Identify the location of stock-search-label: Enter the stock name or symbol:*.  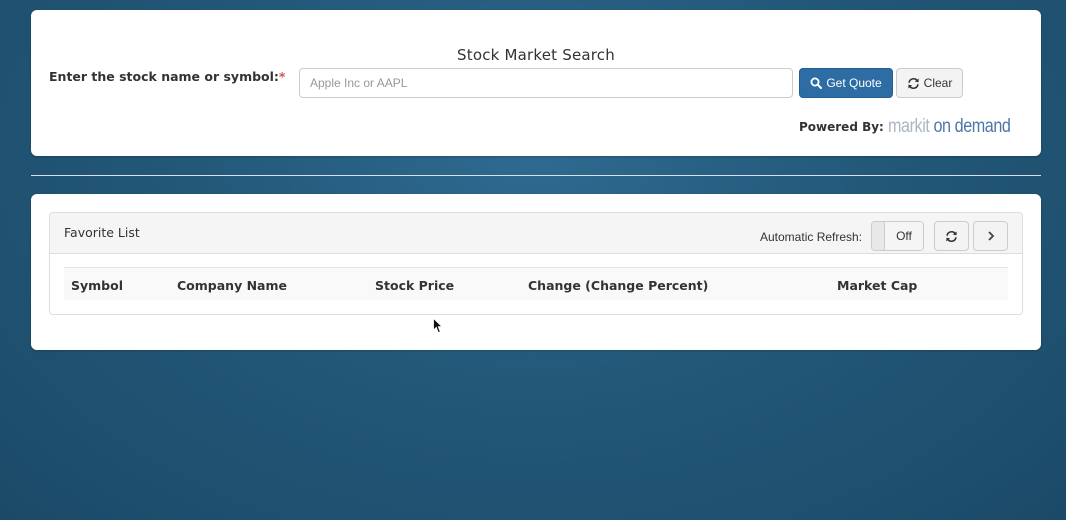
(167, 76).